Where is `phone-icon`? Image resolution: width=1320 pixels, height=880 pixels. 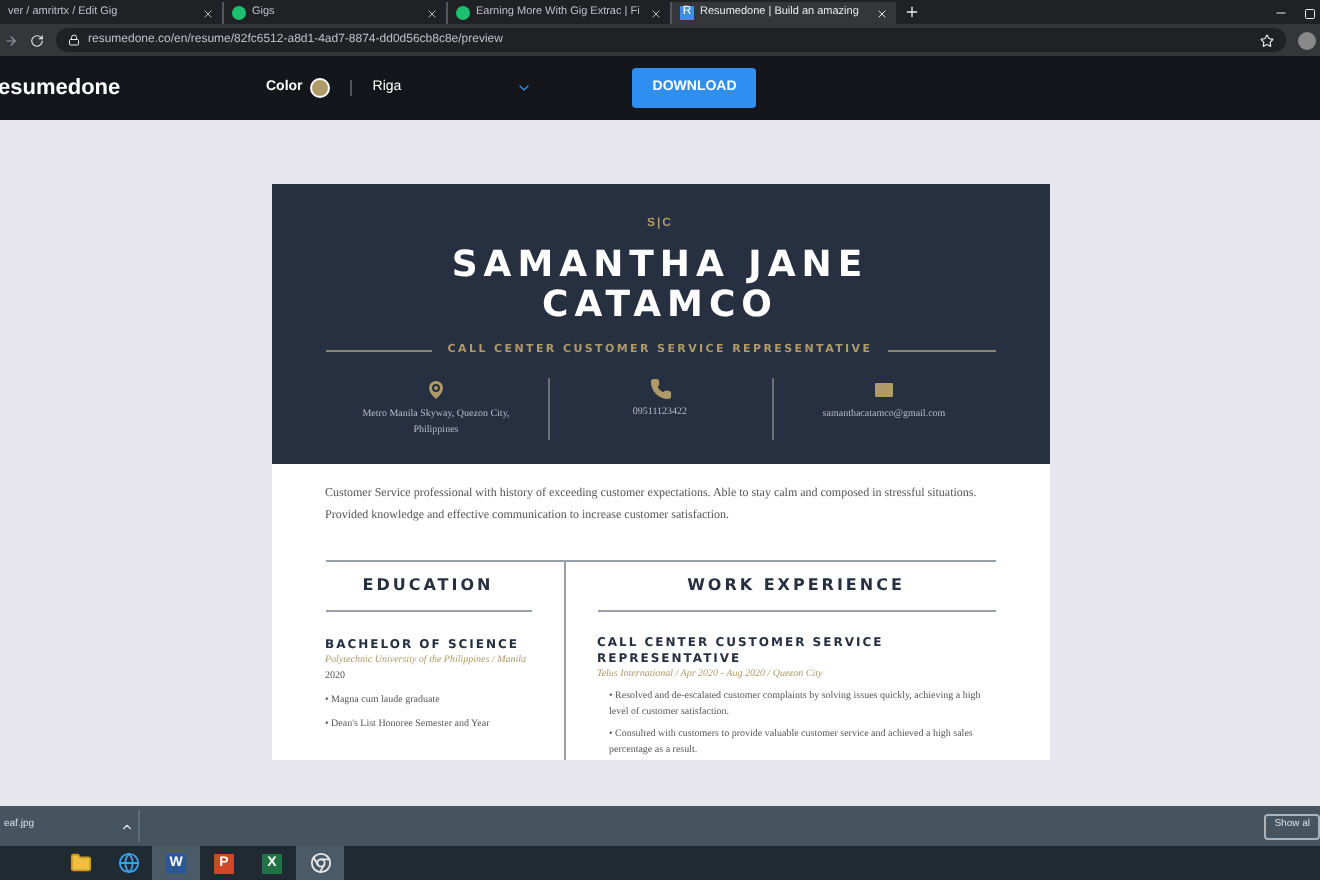 phone-icon is located at coordinates (660, 389).